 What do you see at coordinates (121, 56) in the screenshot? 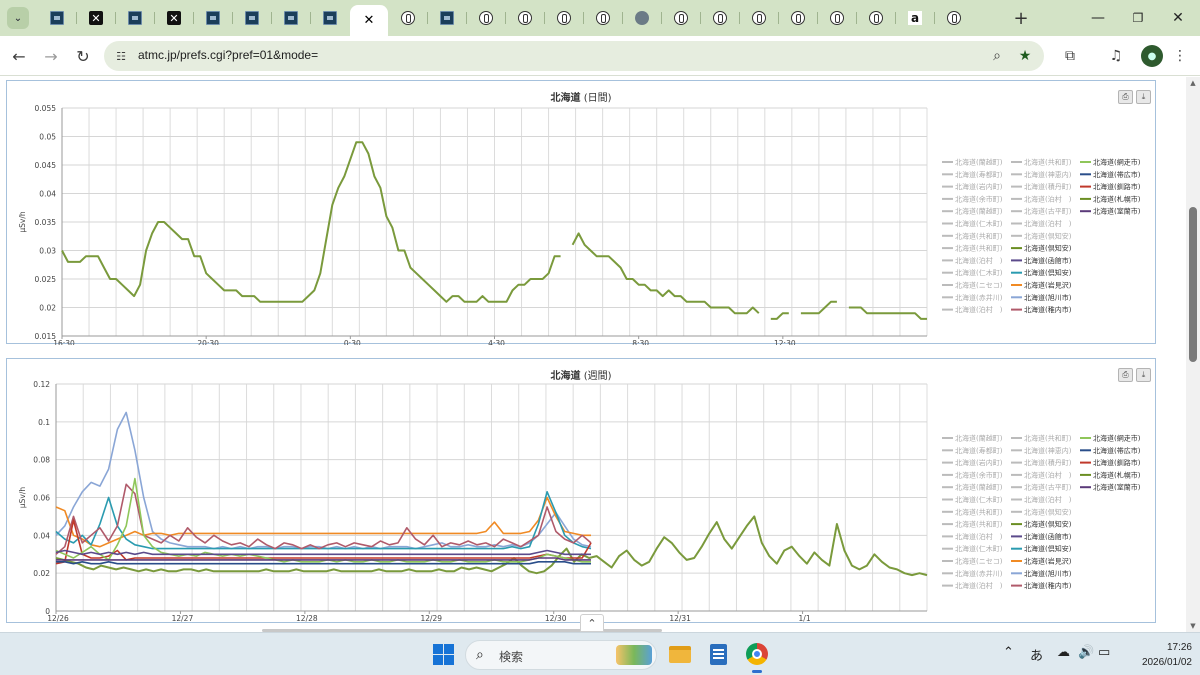
I see `site-info-icon: ☷` at bounding box center [121, 56].